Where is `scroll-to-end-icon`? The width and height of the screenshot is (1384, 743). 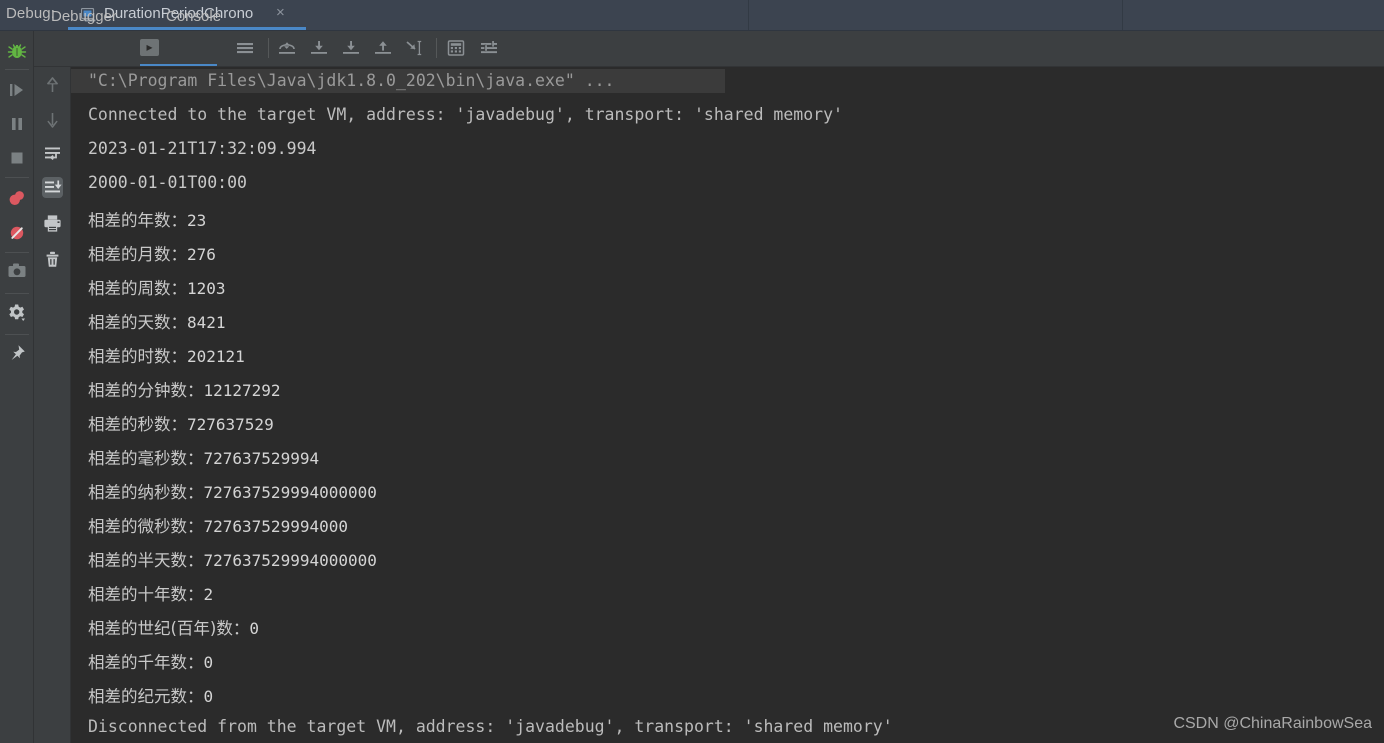 scroll-to-end-icon is located at coordinates (52, 187).